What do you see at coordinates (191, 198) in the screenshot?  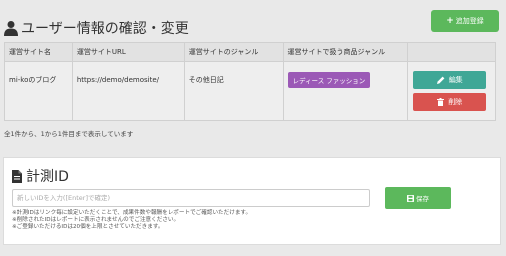 I see `measure-id-input` at bounding box center [191, 198].